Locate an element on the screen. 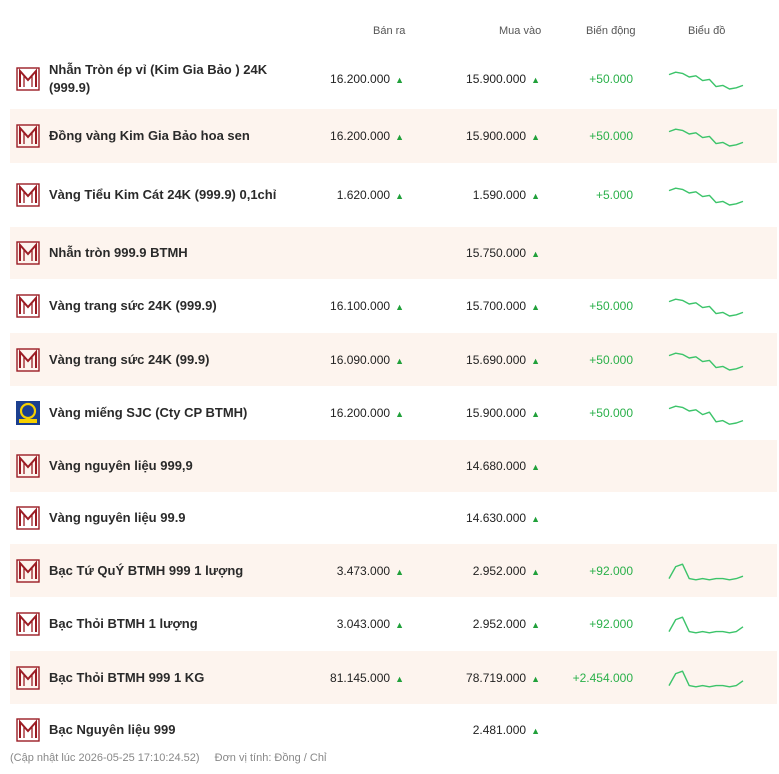 This screenshot has height=774, width=779. product-name: Vàng nguyên liệu 99.9 is located at coordinates (117, 517).